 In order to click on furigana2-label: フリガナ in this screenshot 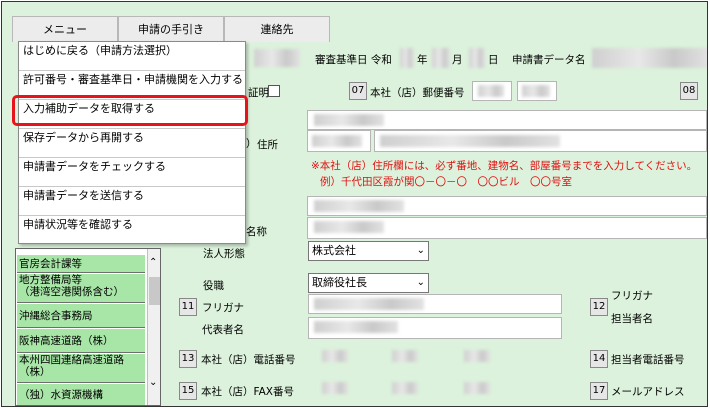, I will do `click(632, 296)`.